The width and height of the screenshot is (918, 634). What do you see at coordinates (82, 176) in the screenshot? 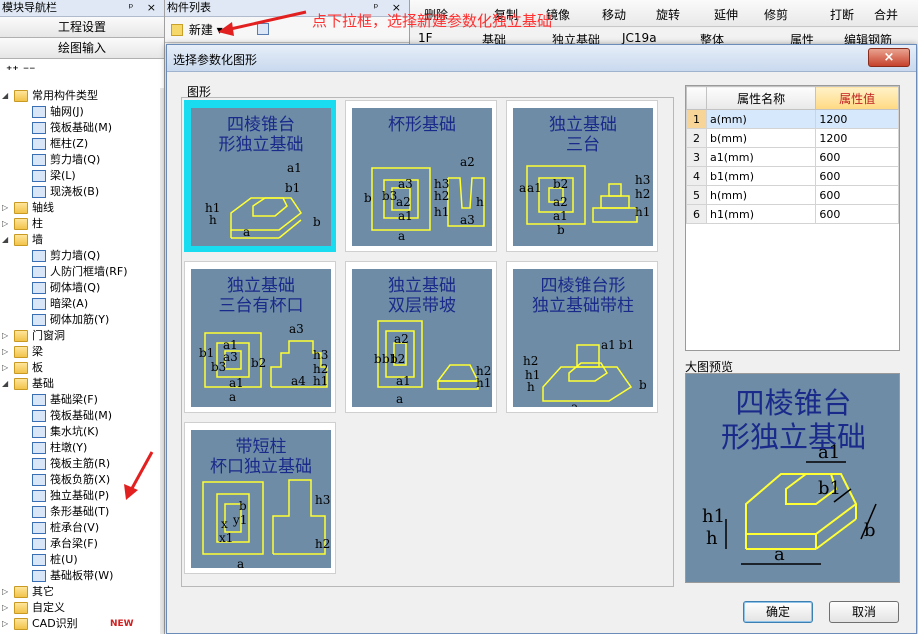
I see `tree-component-item: 梁(L)` at bounding box center [82, 176].